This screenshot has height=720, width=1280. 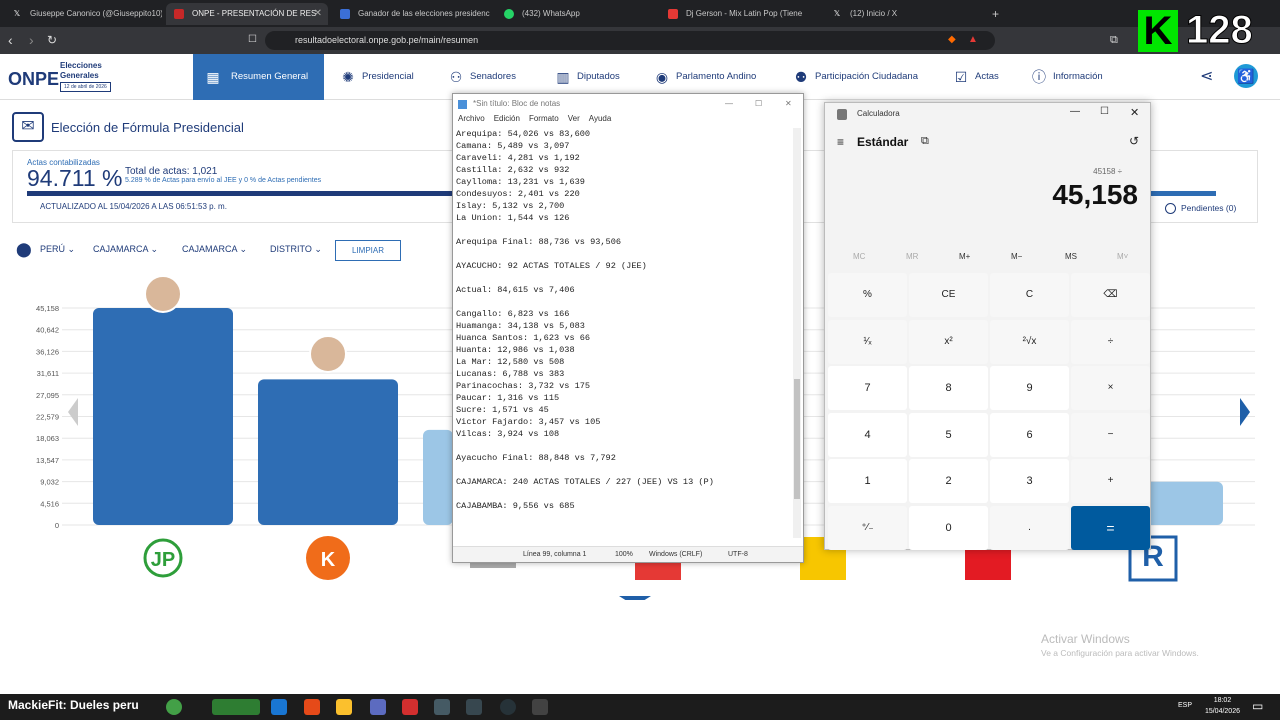 What do you see at coordinates (1029, 388) in the screenshot?
I see `digit-9-button: 9` at bounding box center [1029, 388].